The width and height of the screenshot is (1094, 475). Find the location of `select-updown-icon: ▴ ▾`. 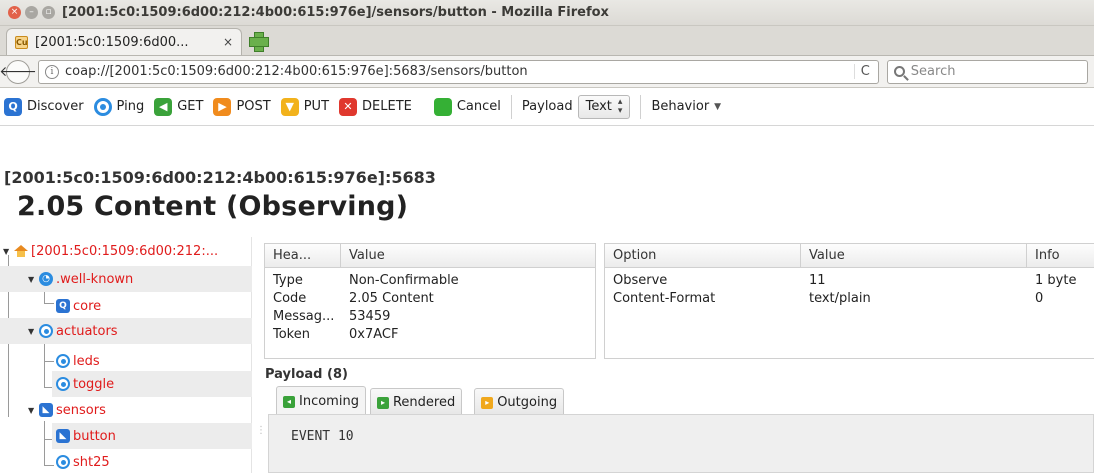

select-updown-icon: ▴ ▾ is located at coordinates (620, 106).